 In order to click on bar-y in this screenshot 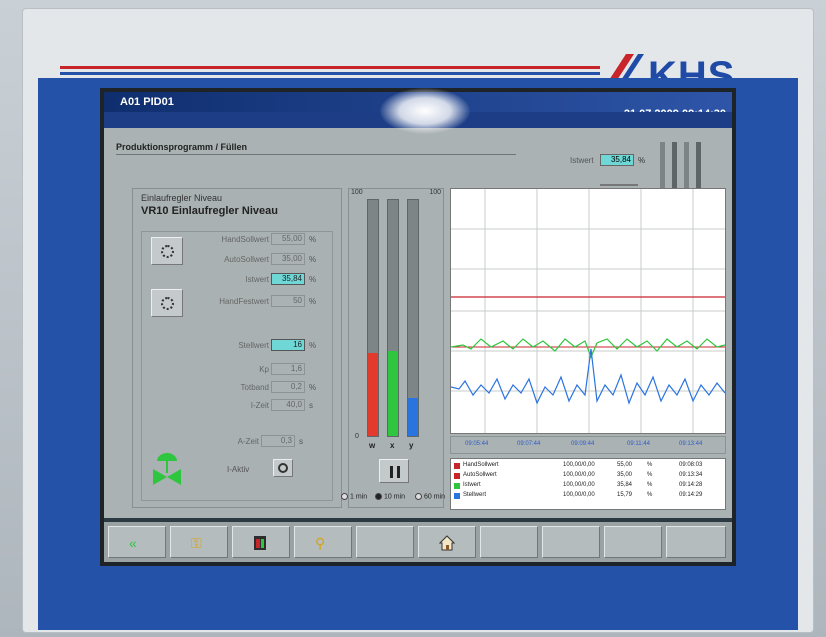, I will do `click(413, 318)`.